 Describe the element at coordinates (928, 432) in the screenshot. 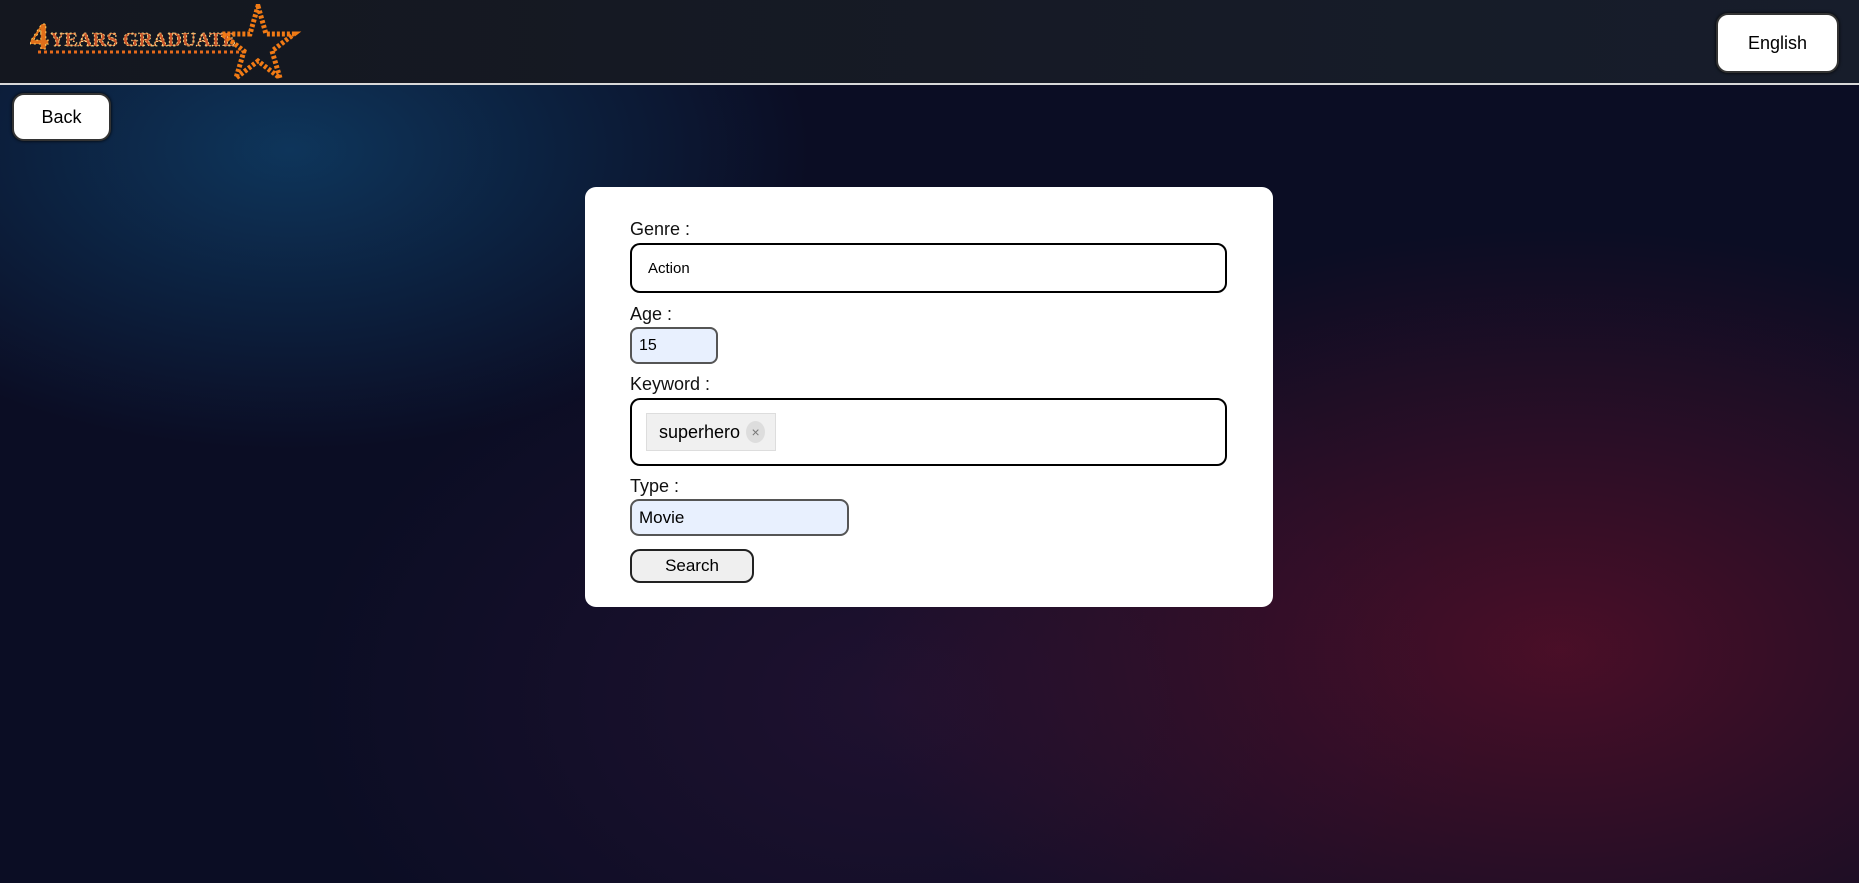

I see `keyword-input: superhero ×` at that location.